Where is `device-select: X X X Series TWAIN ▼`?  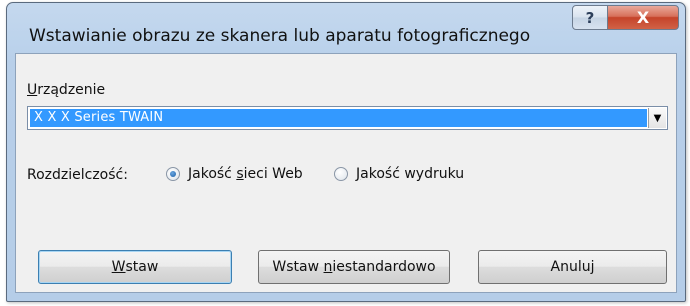
device-select: X X X Series TWAIN ▼ is located at coordinates (347, 118).